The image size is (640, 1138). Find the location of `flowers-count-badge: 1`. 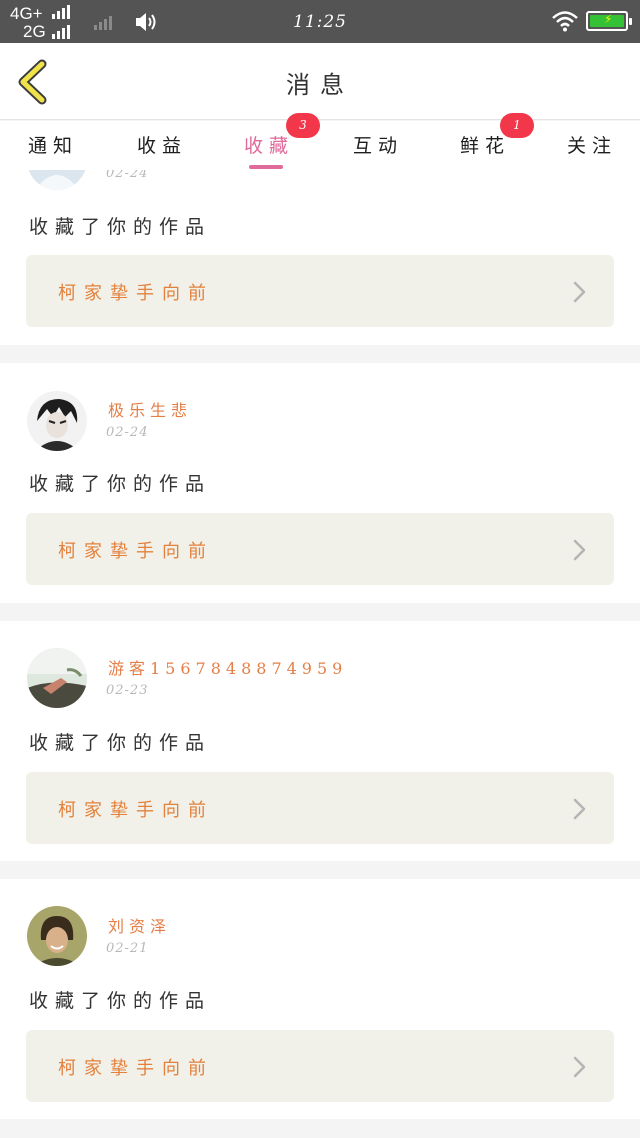

flowers-count-badge: 1 is located at coordinates (517, 125).